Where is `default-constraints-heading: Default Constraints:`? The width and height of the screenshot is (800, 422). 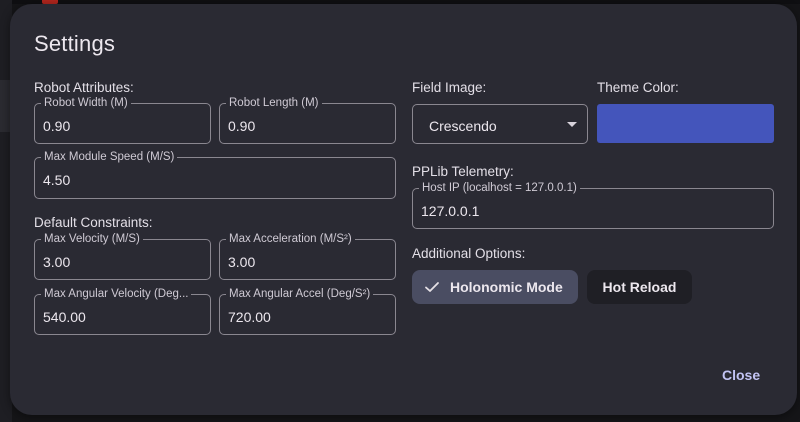
default-constraints-heading: Default Constraints: is located at coordinates (93, 222).